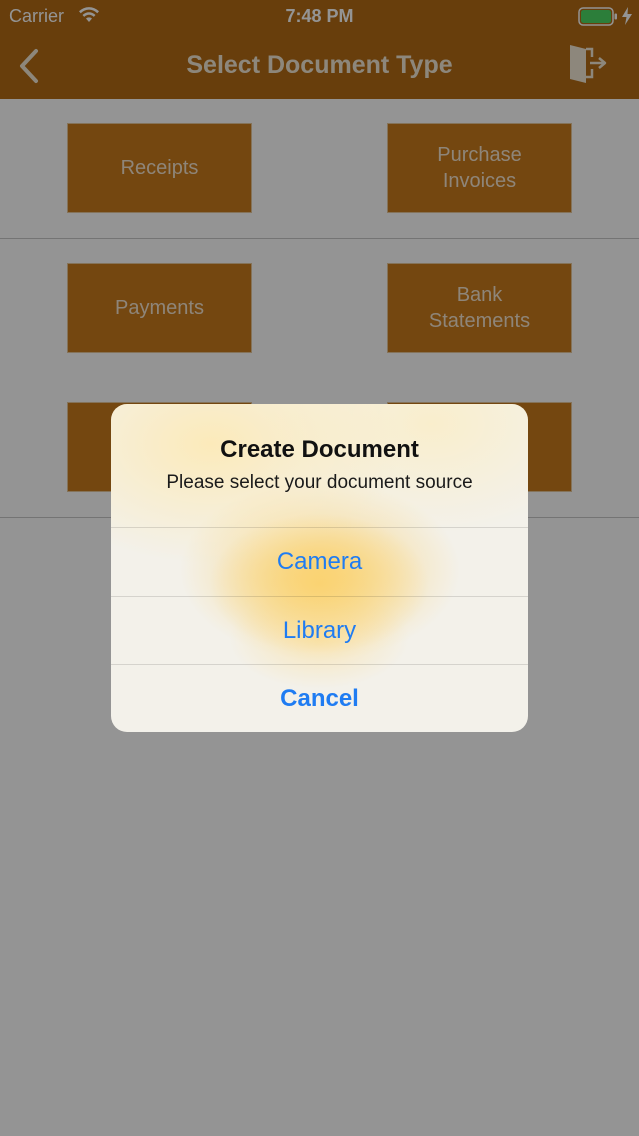 The width and height of the screenshot is (639, 1136). Describe the element at coordinates (319, 698) in the screenshot. I see `cancel-button: Cancel` at that location.